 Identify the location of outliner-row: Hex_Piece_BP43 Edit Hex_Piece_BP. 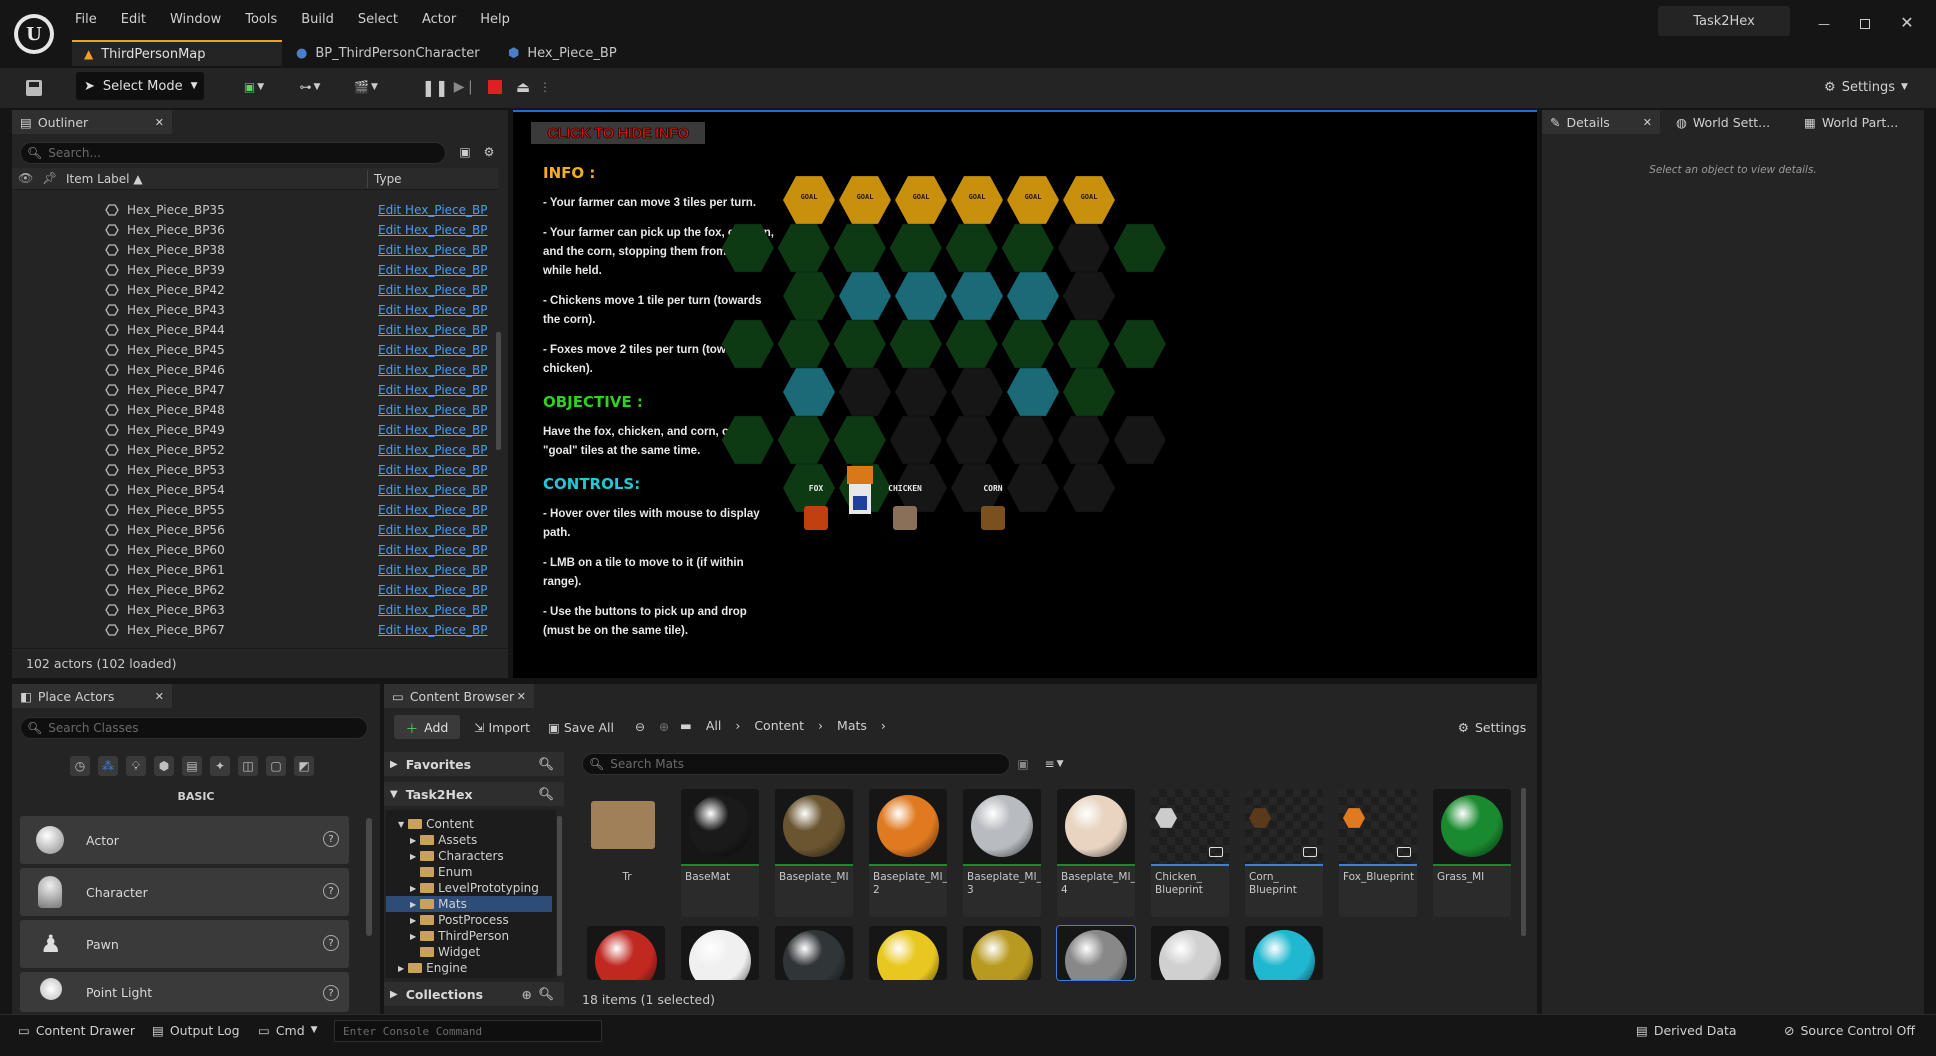
(254, 310).